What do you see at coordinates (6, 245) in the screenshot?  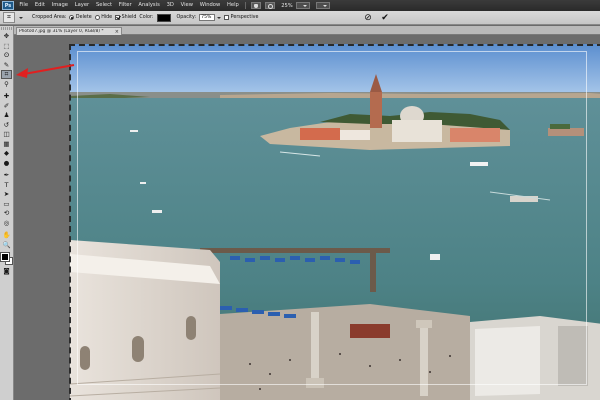 I see `zoom-tool: 🔍` at bounding box center [6, 245].